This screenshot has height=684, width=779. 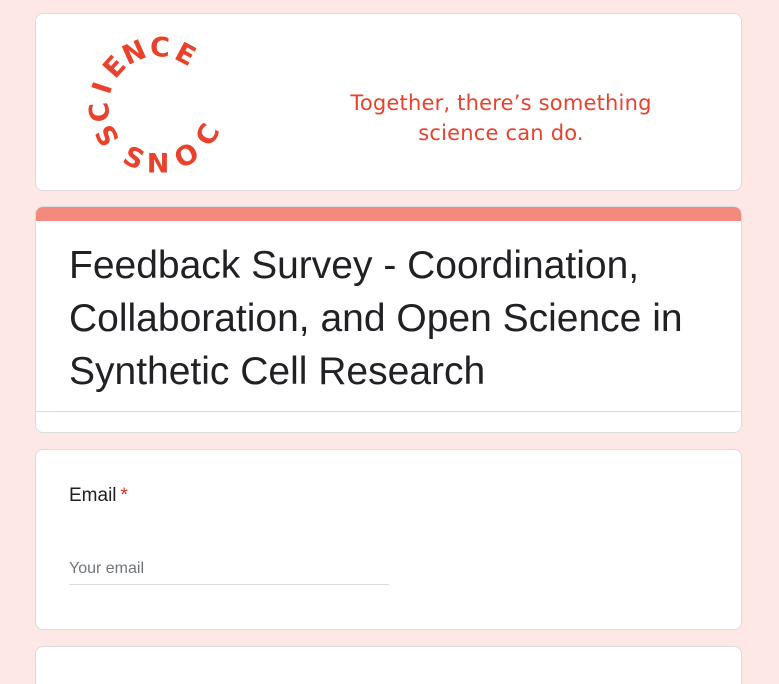 I want to click on required-asterisk: *, so click(x=124, y=495).